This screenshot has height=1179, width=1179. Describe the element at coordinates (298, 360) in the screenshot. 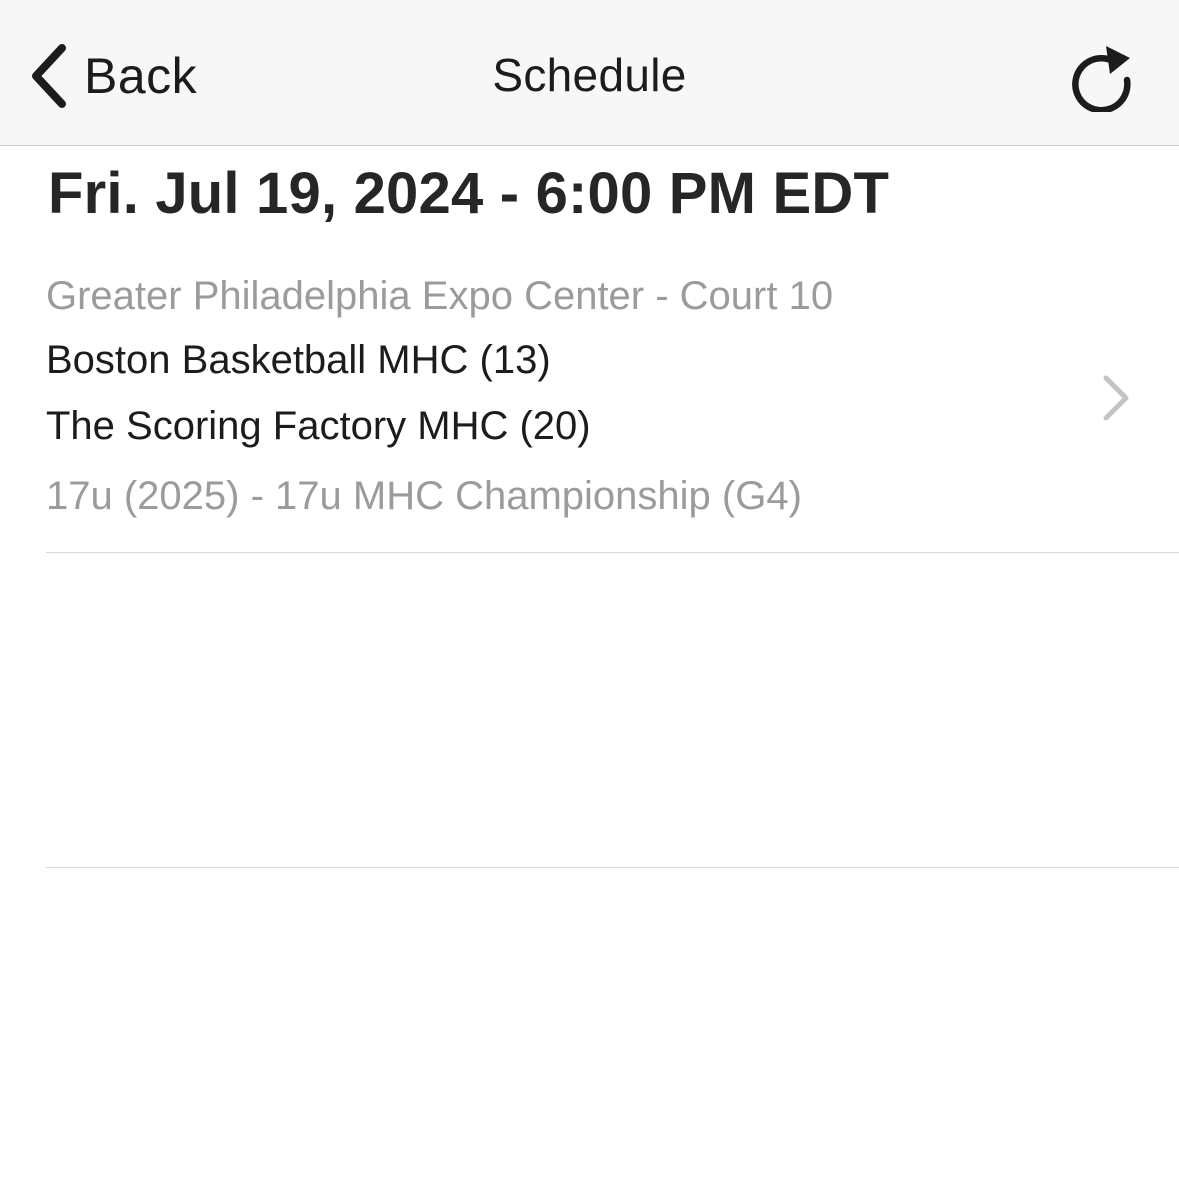

I see `game-team-1: Boston Basketball MHC (13)` at that location.